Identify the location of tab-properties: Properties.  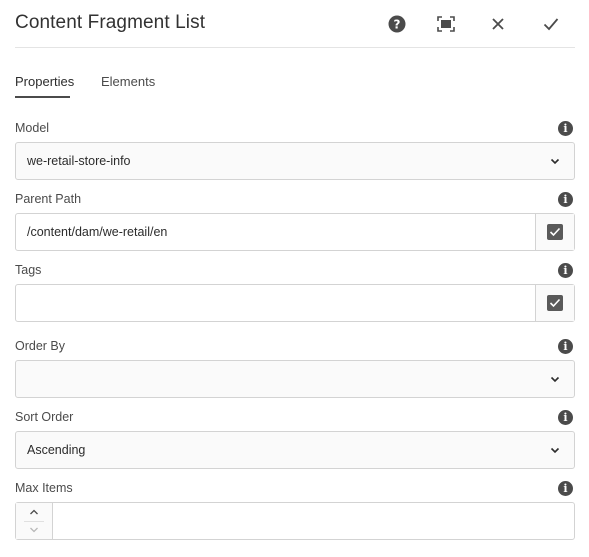
(44, 81).